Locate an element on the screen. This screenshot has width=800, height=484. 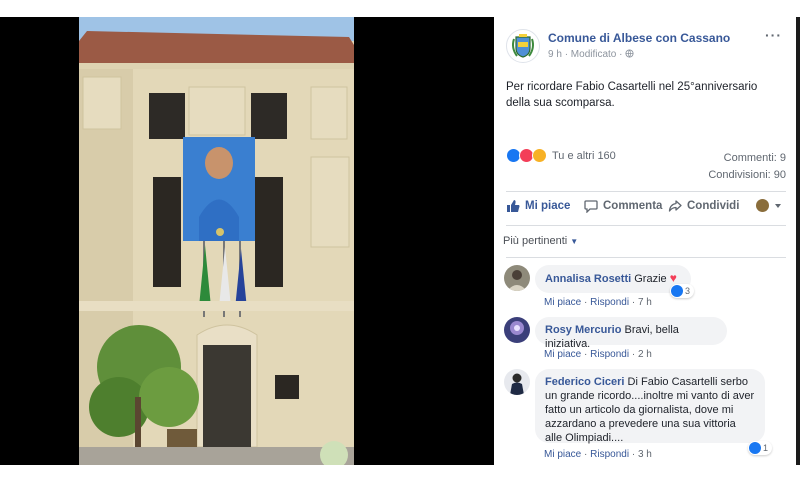
comment-bubble: Annalisa Rosetti Grazie ♥ is located at coordinates (613, 279).